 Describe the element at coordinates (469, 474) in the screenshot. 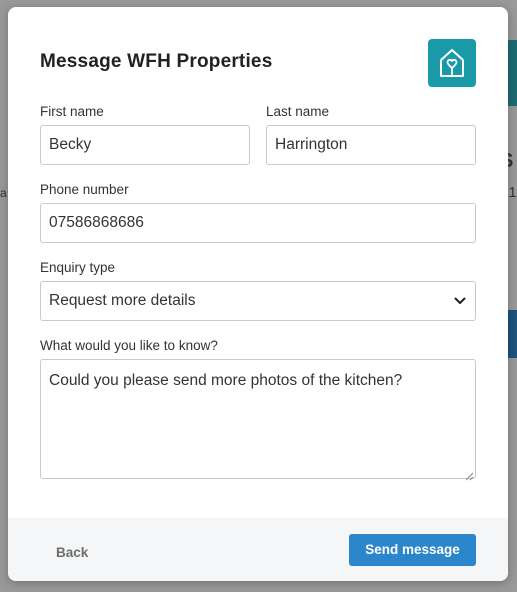

I see `resize-handle` at that location.